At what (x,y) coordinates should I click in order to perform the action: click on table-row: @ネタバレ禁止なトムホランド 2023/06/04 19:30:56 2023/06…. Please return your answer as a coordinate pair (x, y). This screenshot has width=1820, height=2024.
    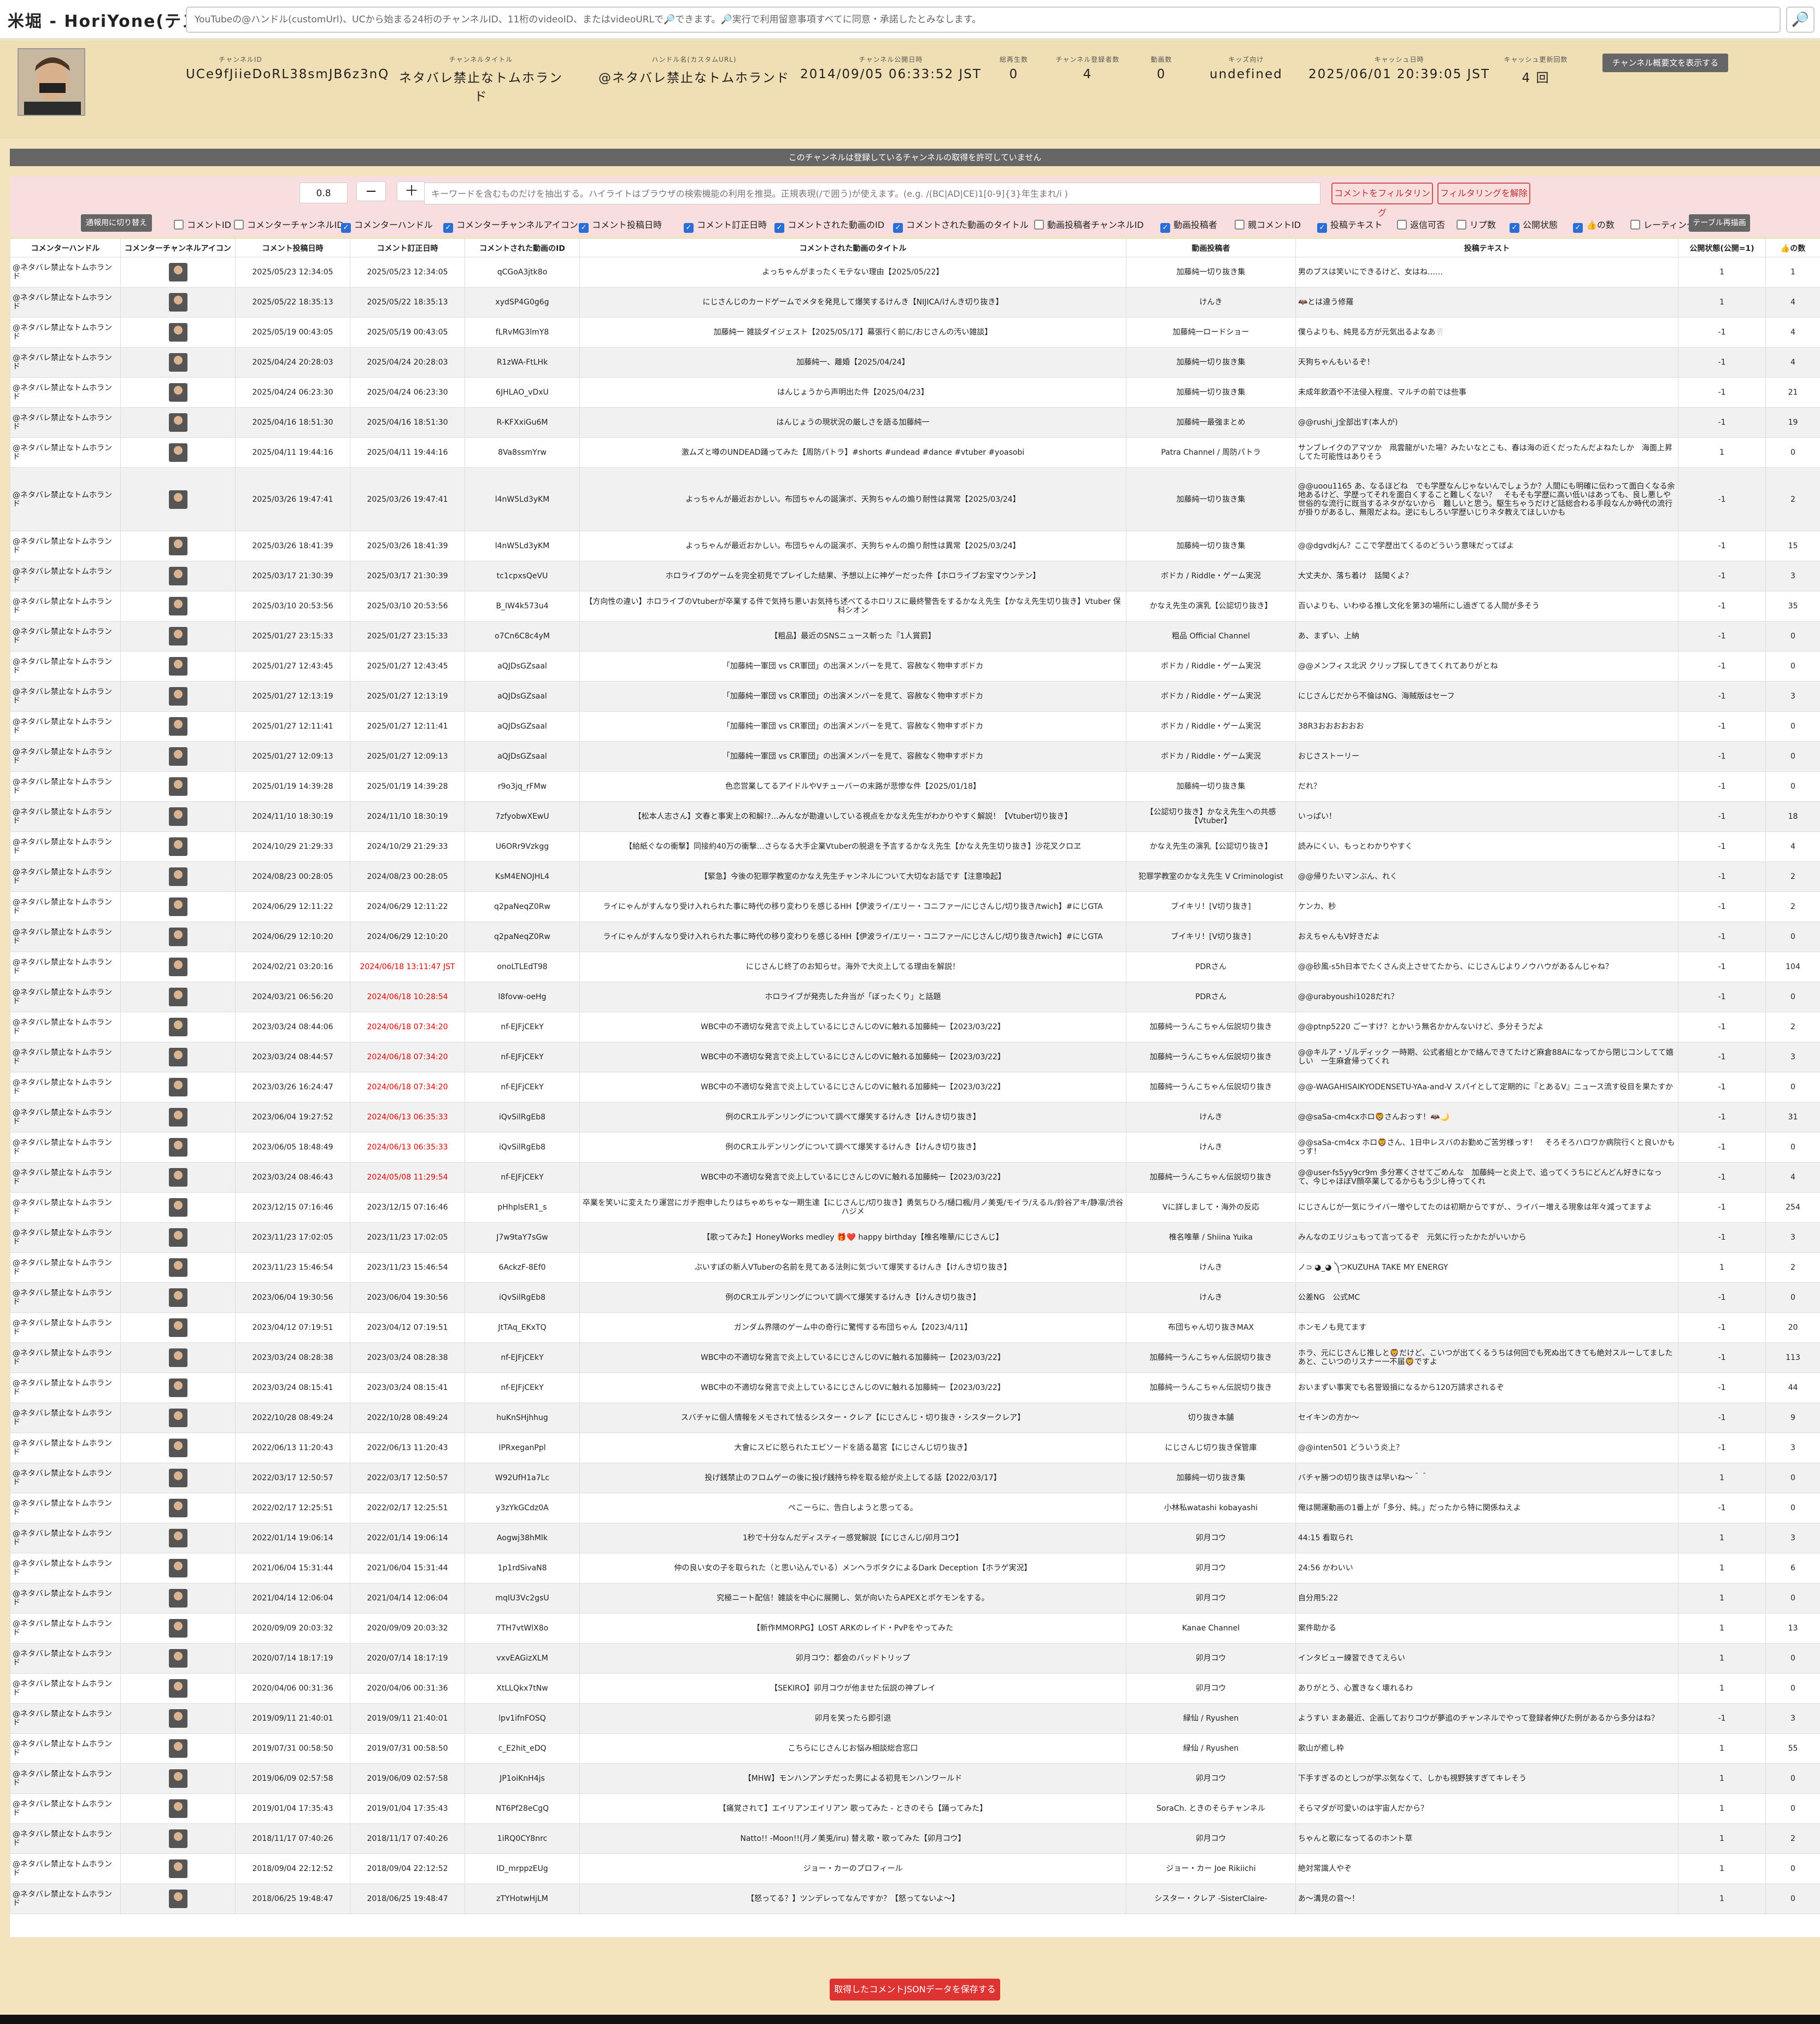
    Looking at the image, I should click on (915, 1298).